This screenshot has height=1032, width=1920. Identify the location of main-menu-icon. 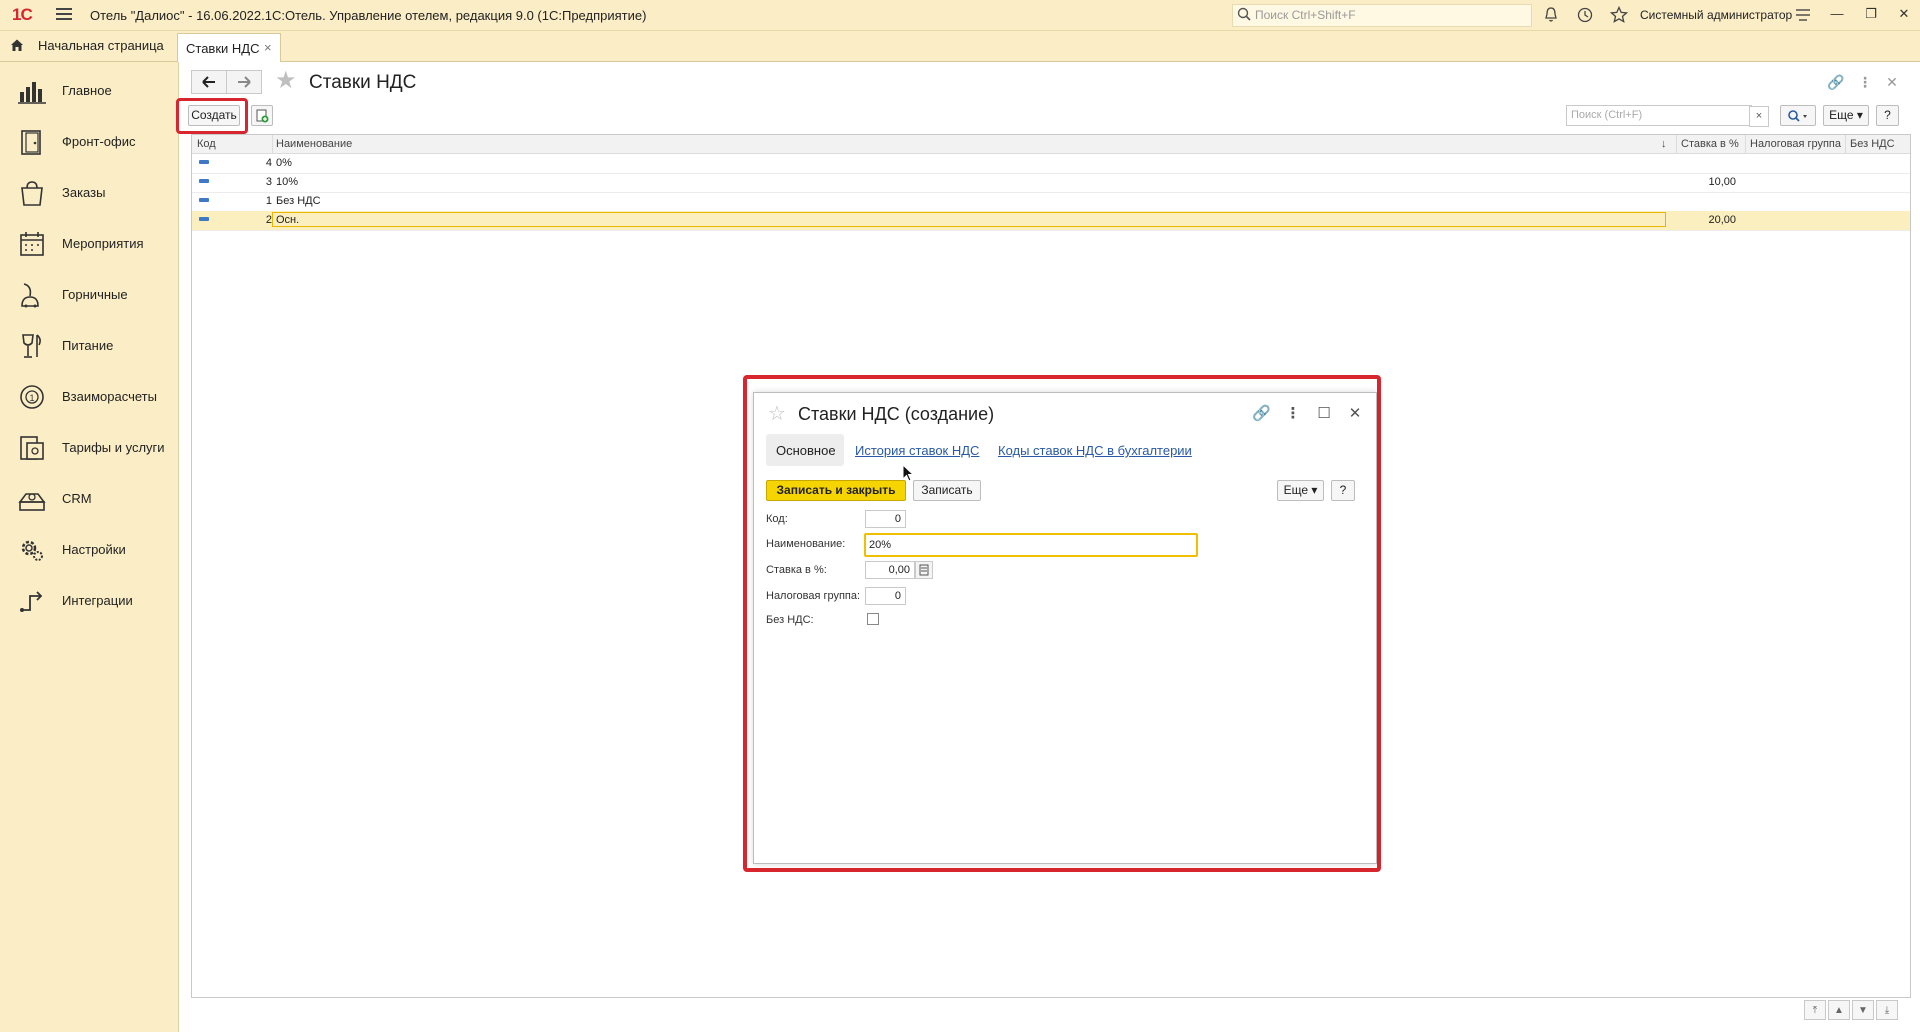
(64, 14).